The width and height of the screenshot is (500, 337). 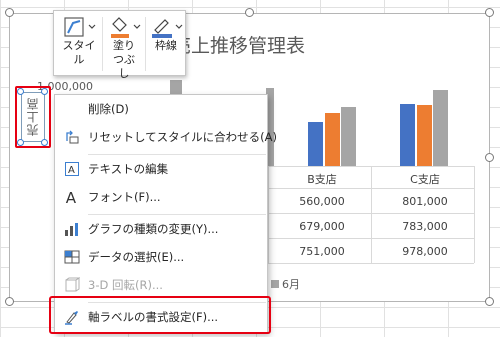 What do you see at coordinates (79, 52) in the screenshot?
I see `style-label: スタイル` at bounding box center [79, 52].